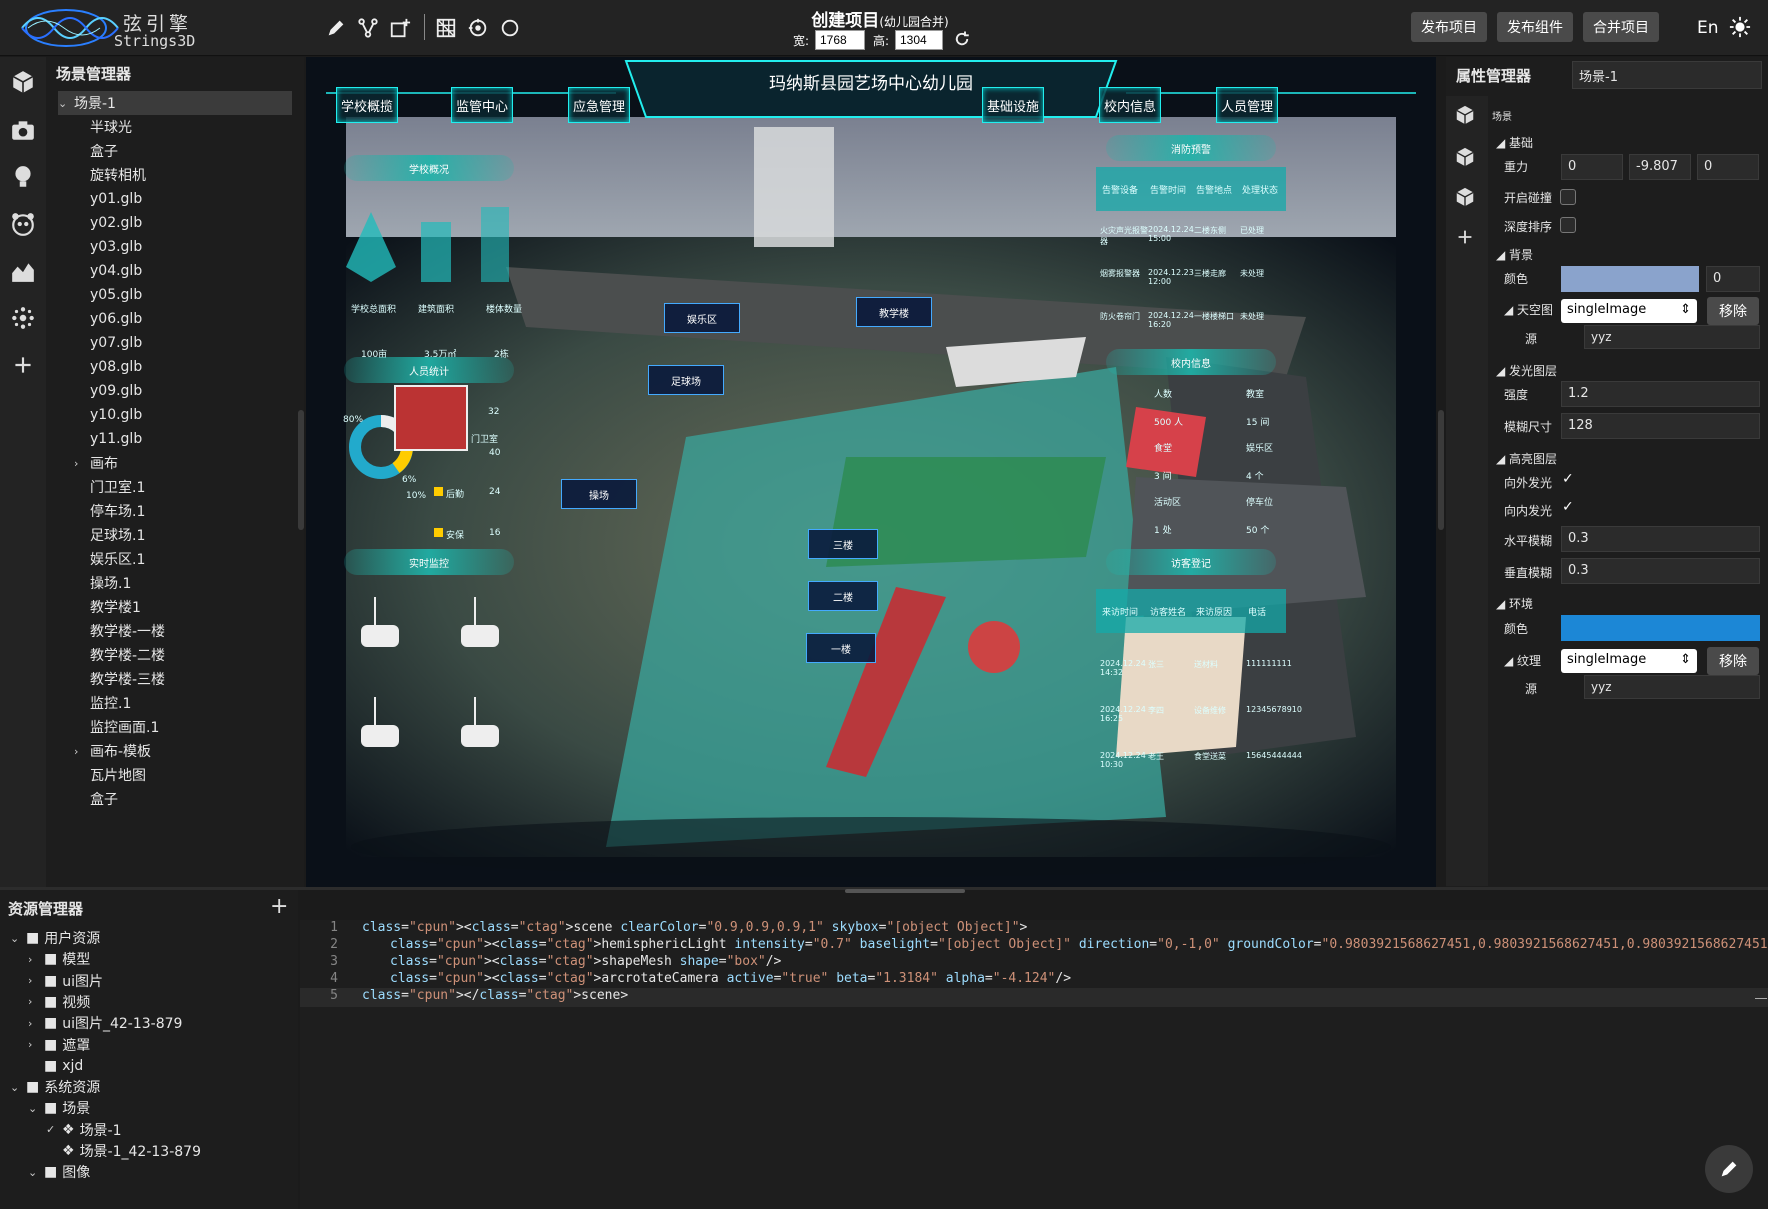 The height and width of the screenshot is (1209, 1768). Describe the element at coordinates (1660, 394) in the screenshot. I see `intensity-input: 1.2` at that location.